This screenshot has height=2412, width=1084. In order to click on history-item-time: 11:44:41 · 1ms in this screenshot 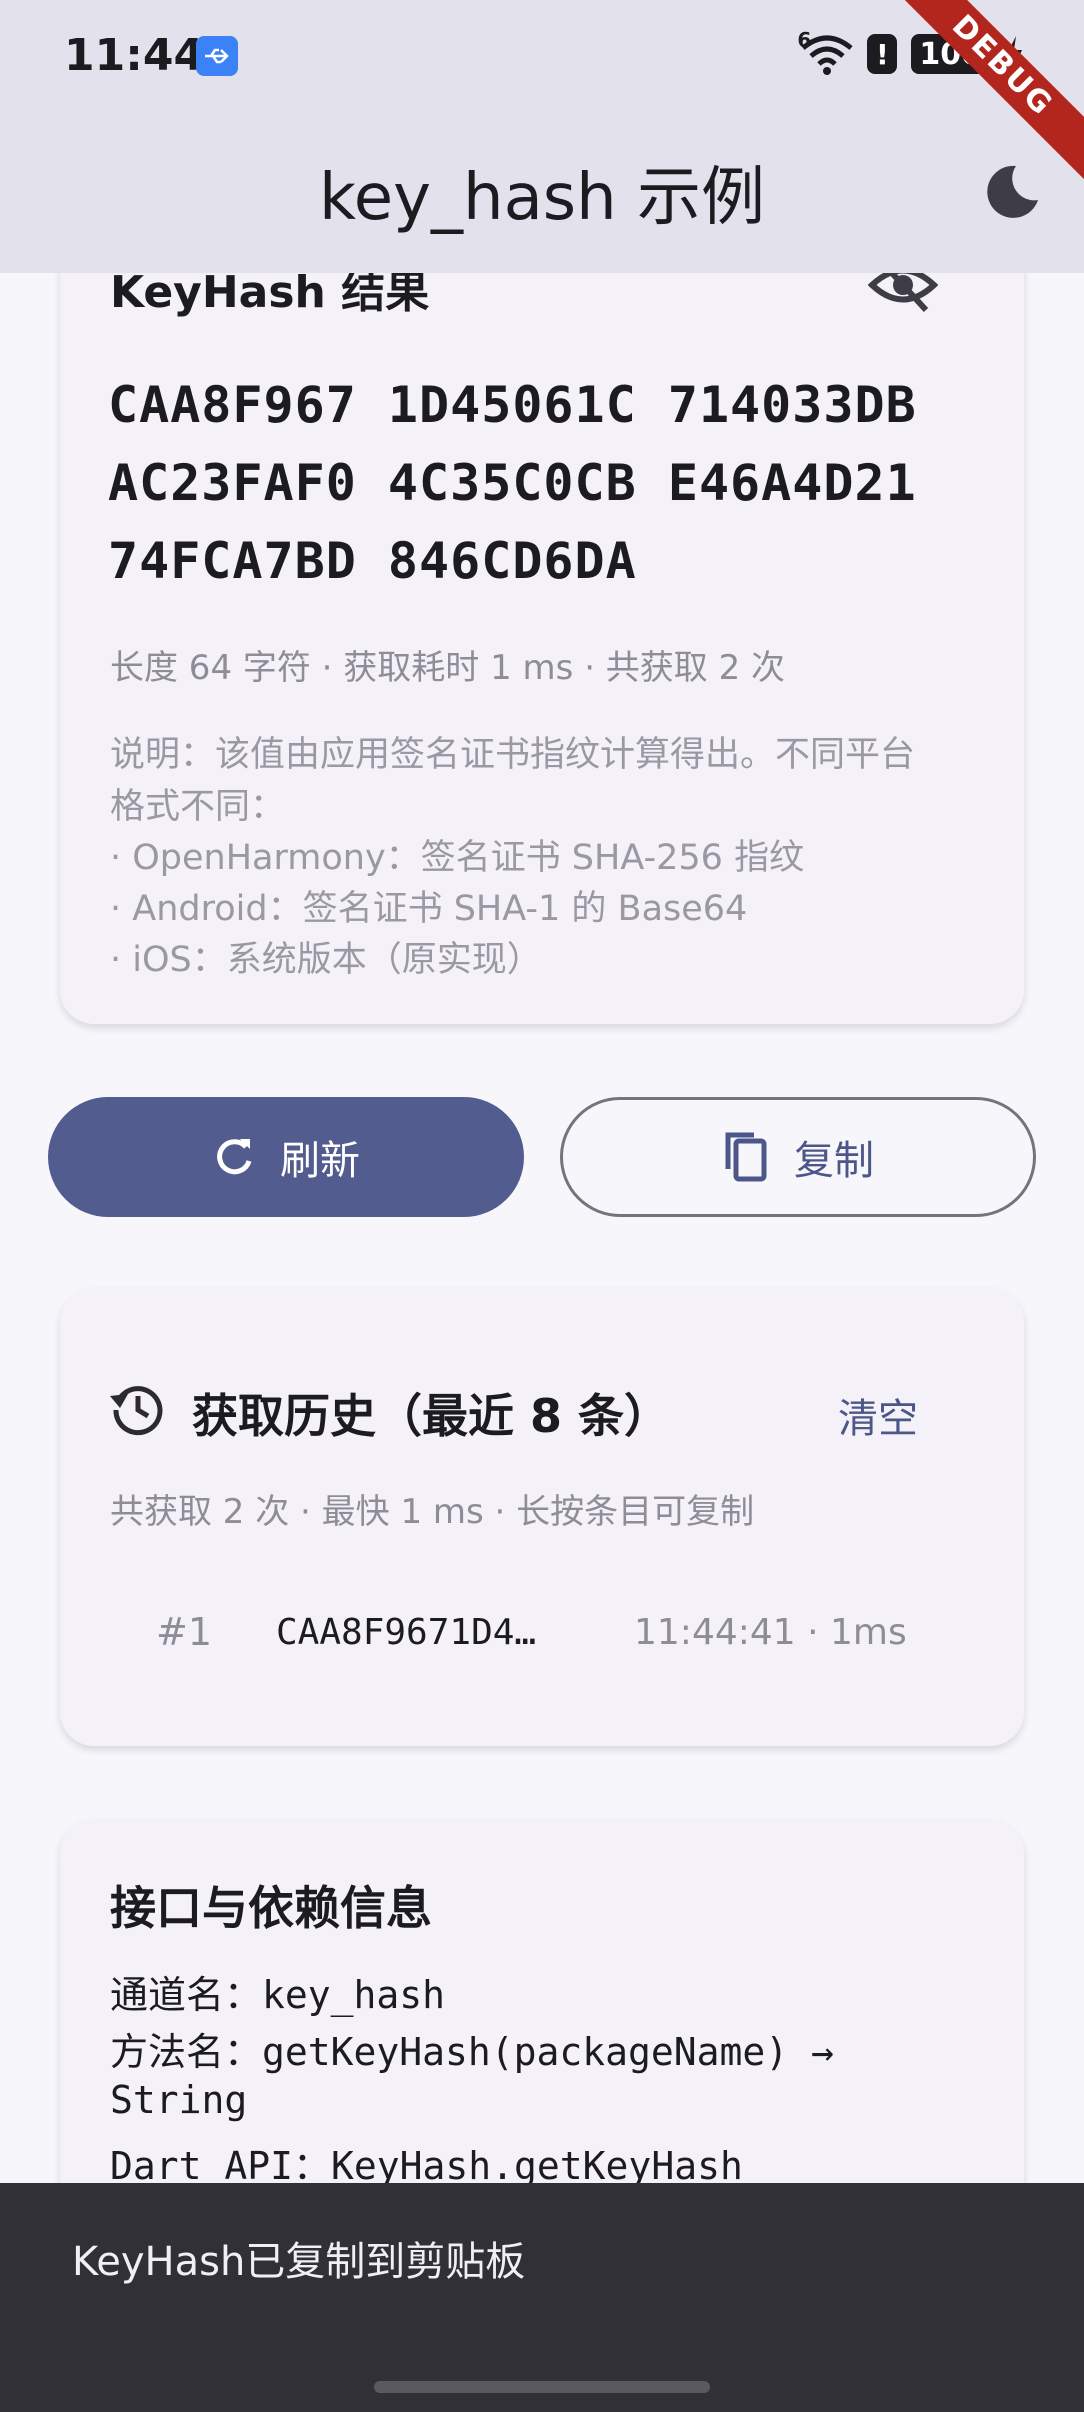, I will do `click(770, 1632)`.